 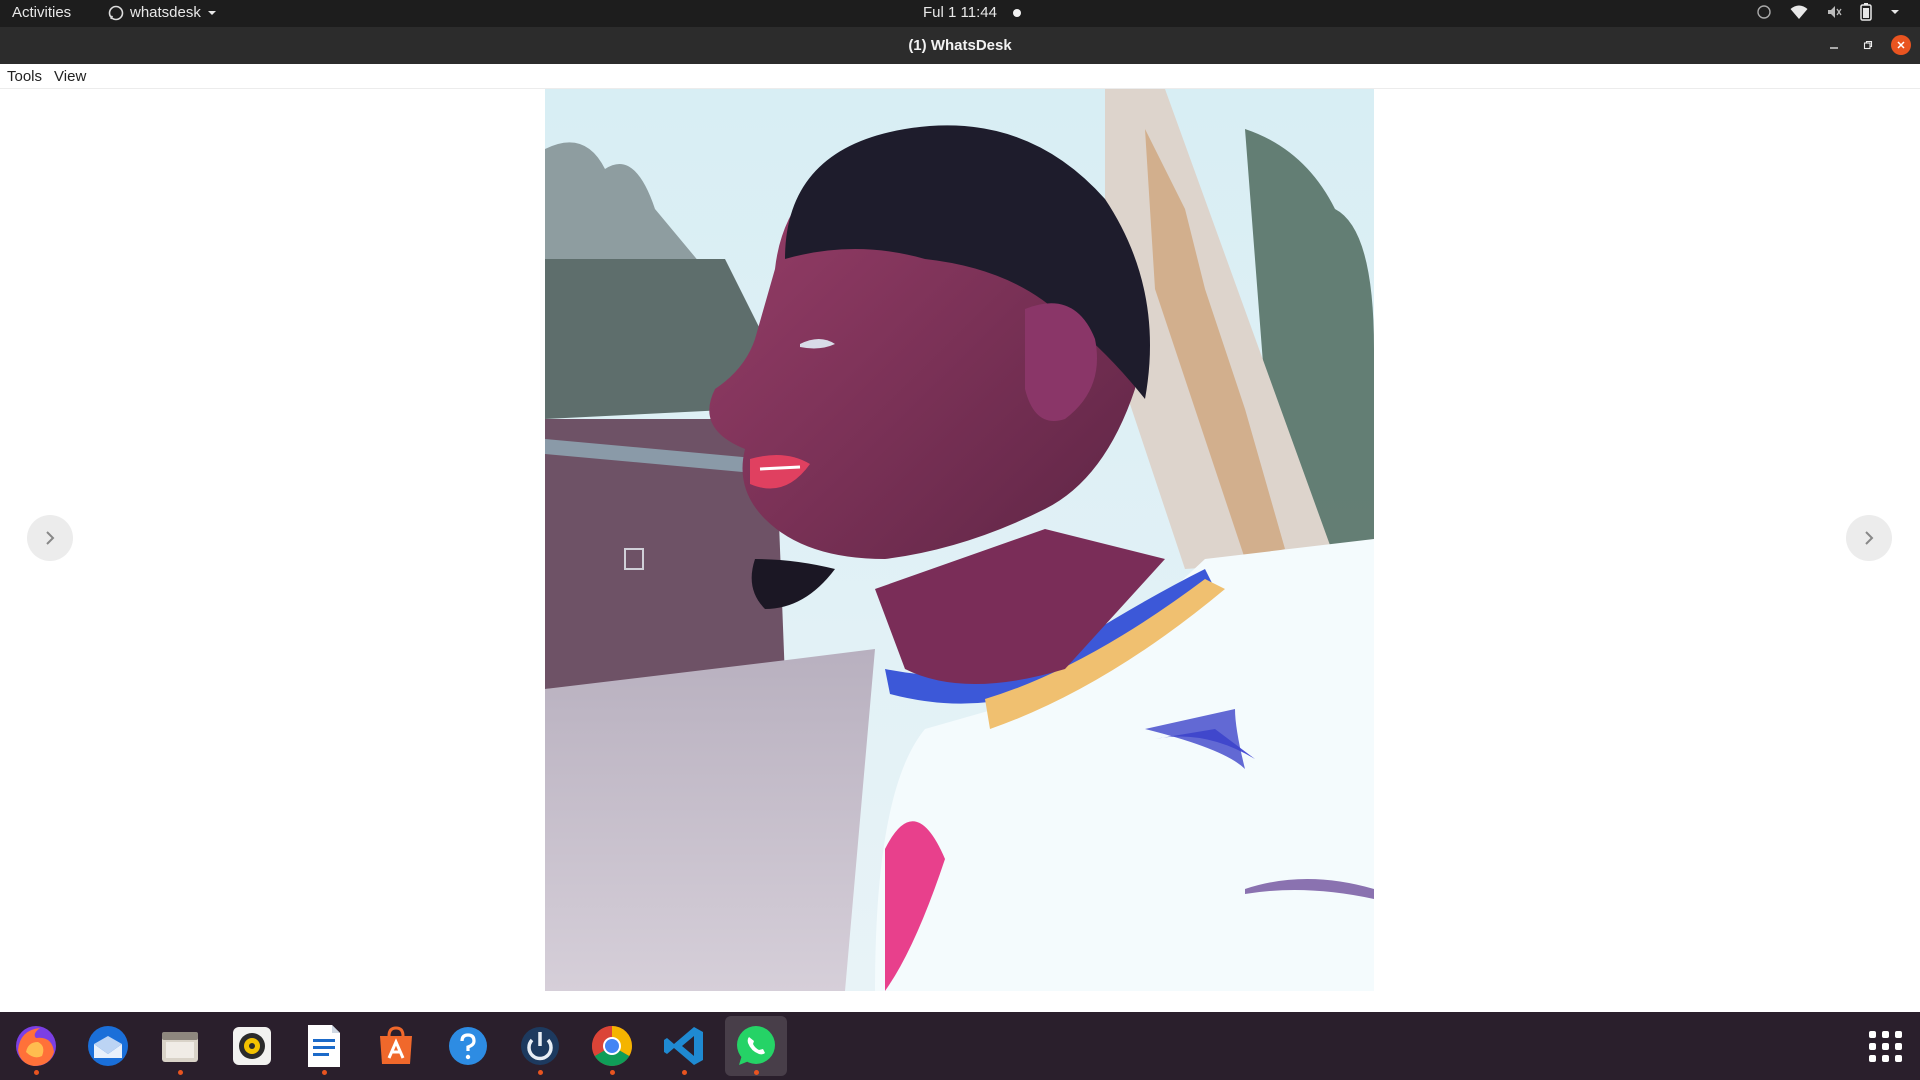 I want to click on close-button, so click(x=1901, y=45).